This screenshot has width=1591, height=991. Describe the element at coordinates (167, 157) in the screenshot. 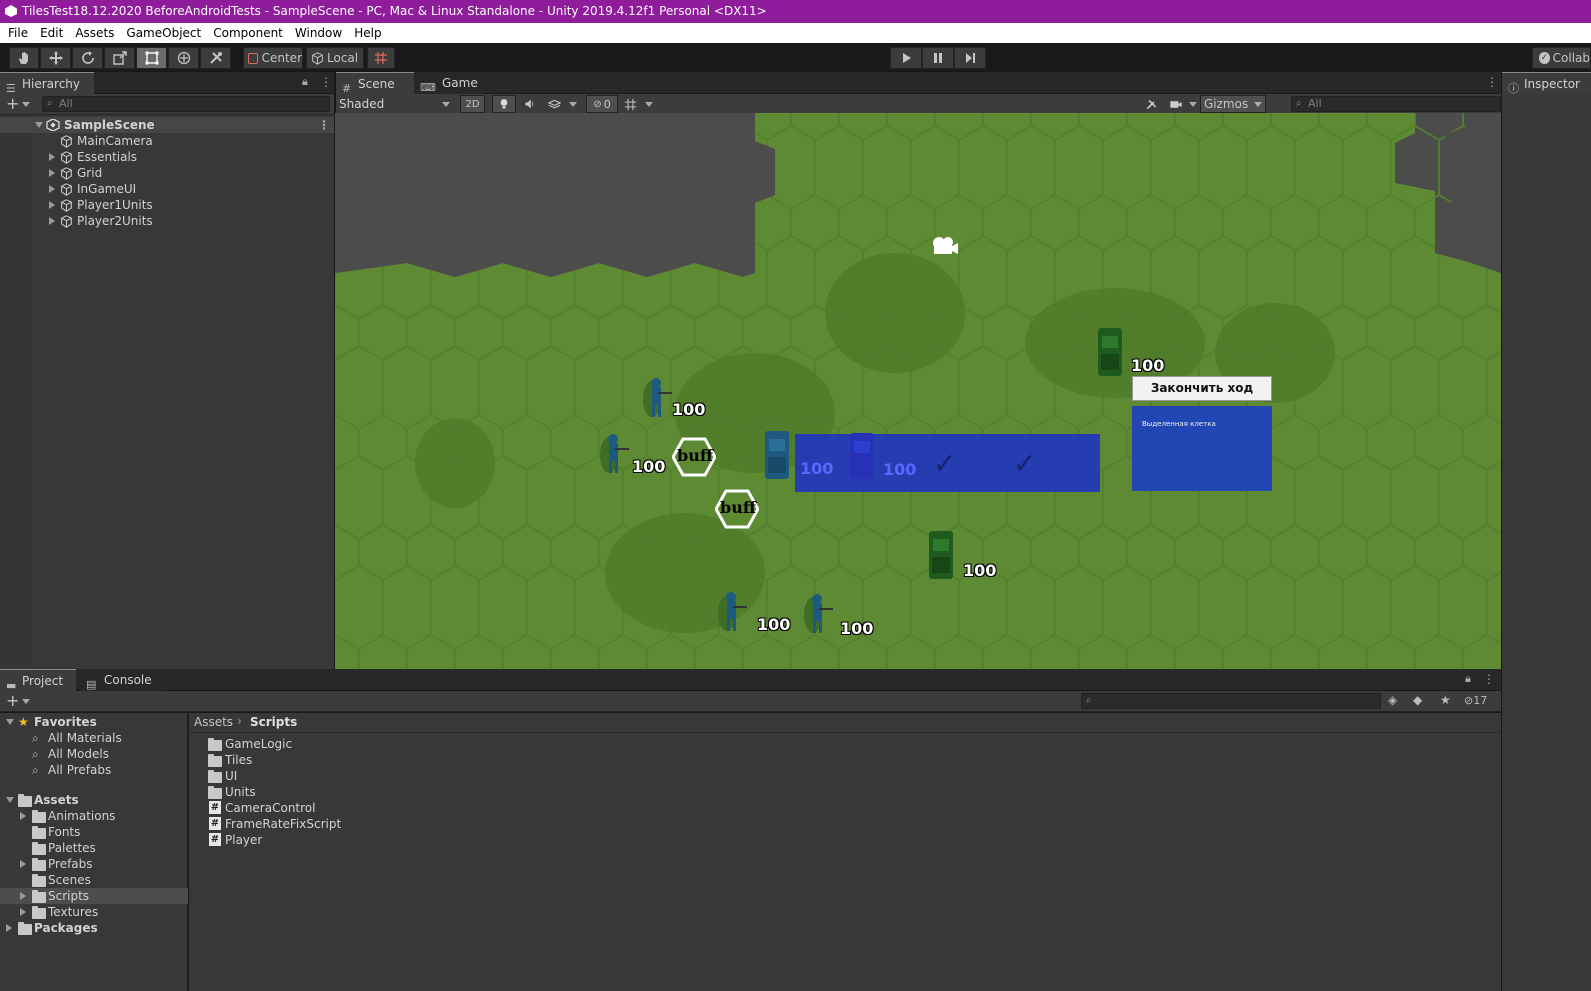

I see `hierarchy-item-essentials: Essentials` at that location.